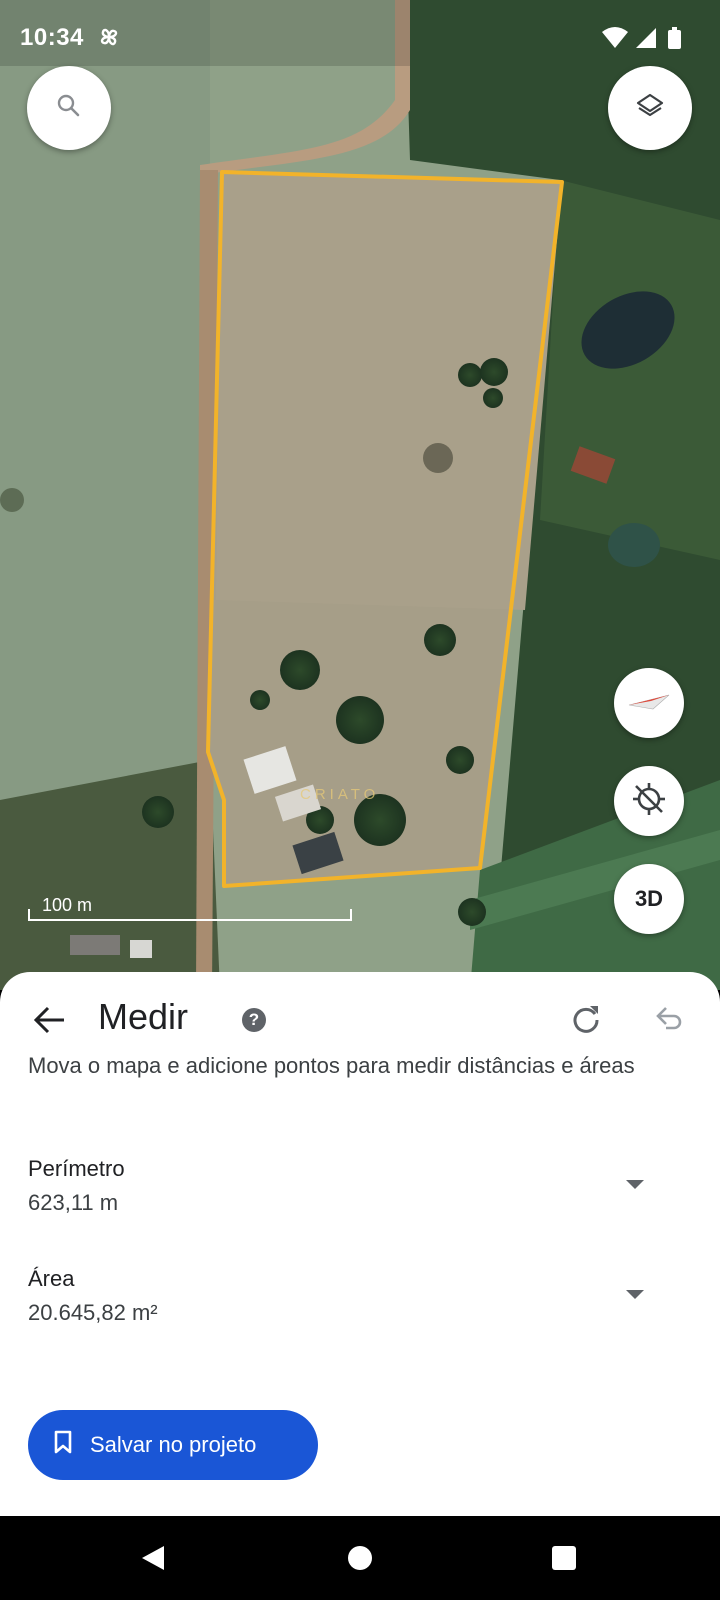 Image resolution: width=720 pixels, height=1600 pixels. I want to click on status-bar: 10:34, so click(360, 35).